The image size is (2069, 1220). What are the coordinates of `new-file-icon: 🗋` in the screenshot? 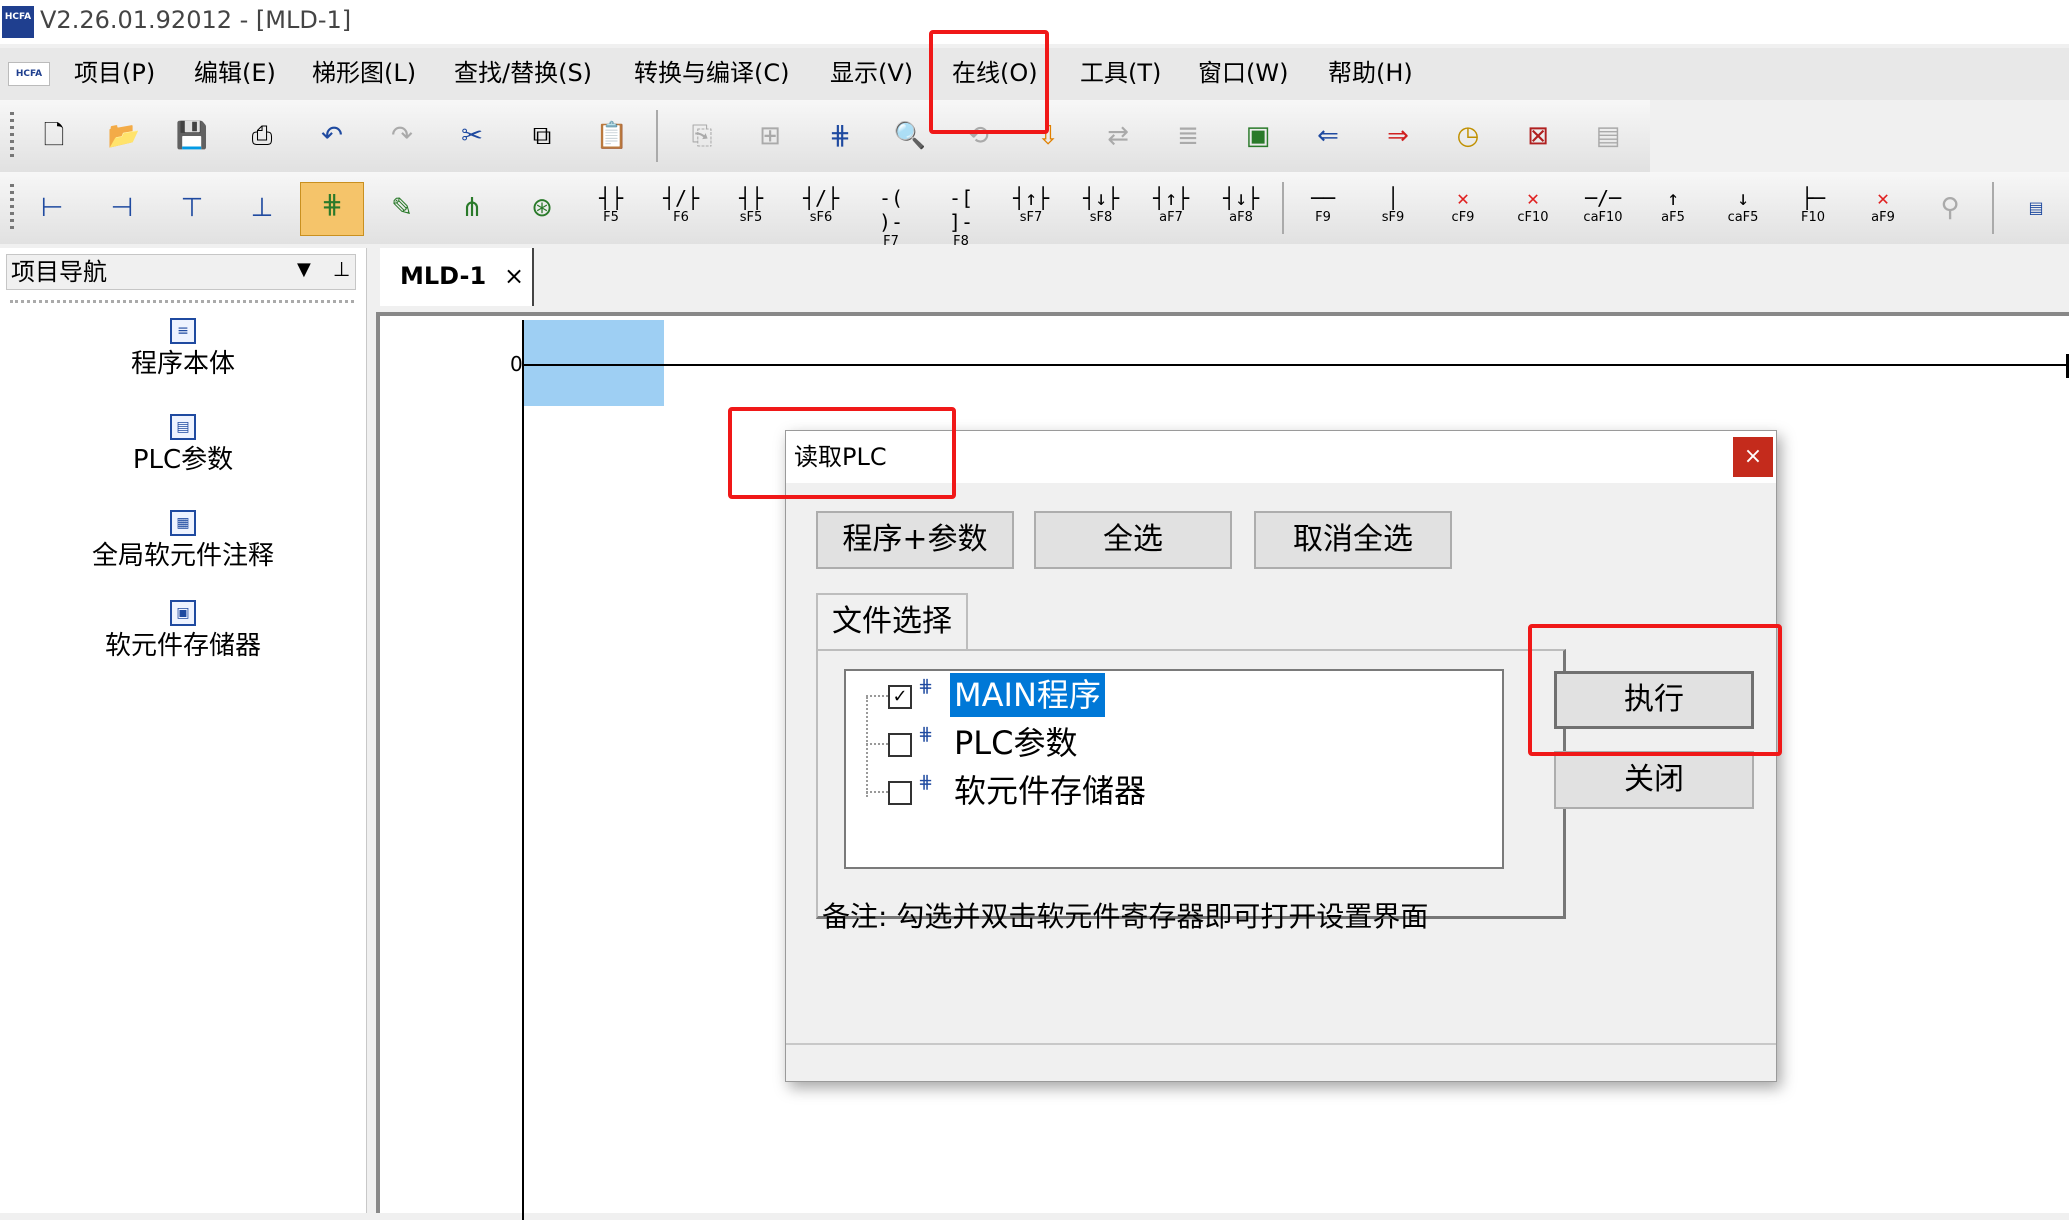 It's located at (54, 136).